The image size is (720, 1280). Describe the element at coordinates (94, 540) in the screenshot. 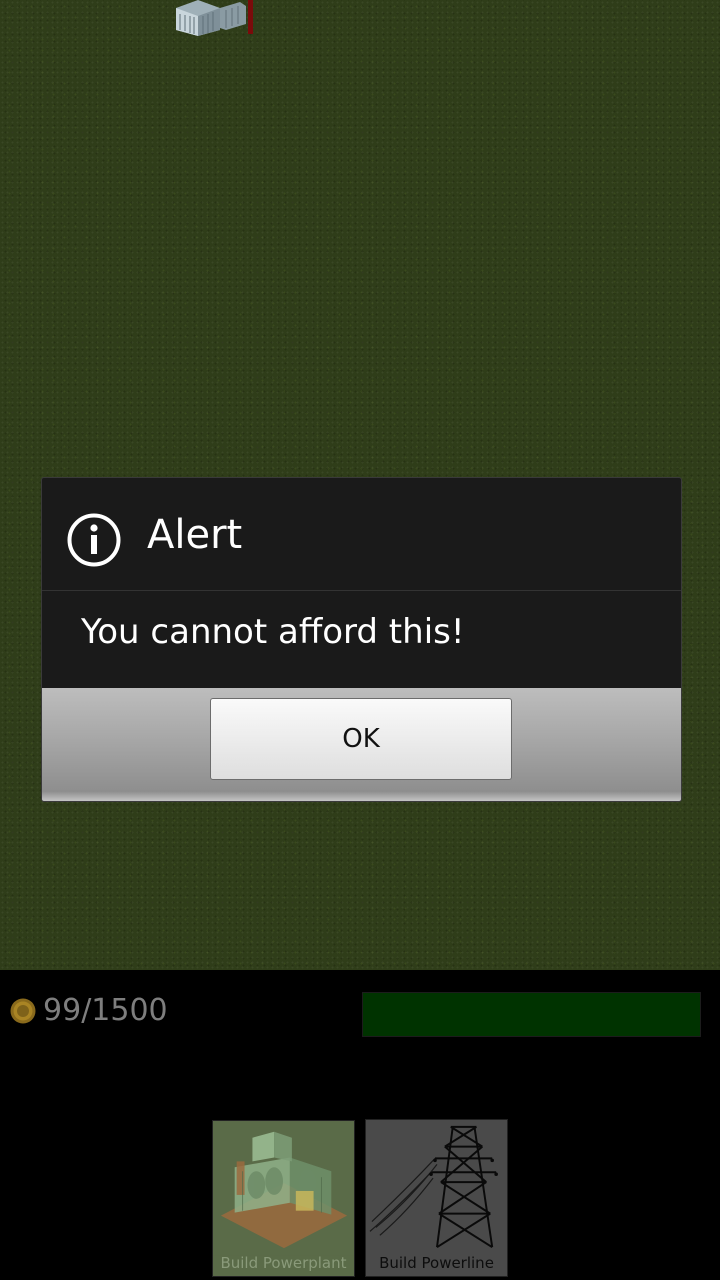

I see `info-icon` at that location.